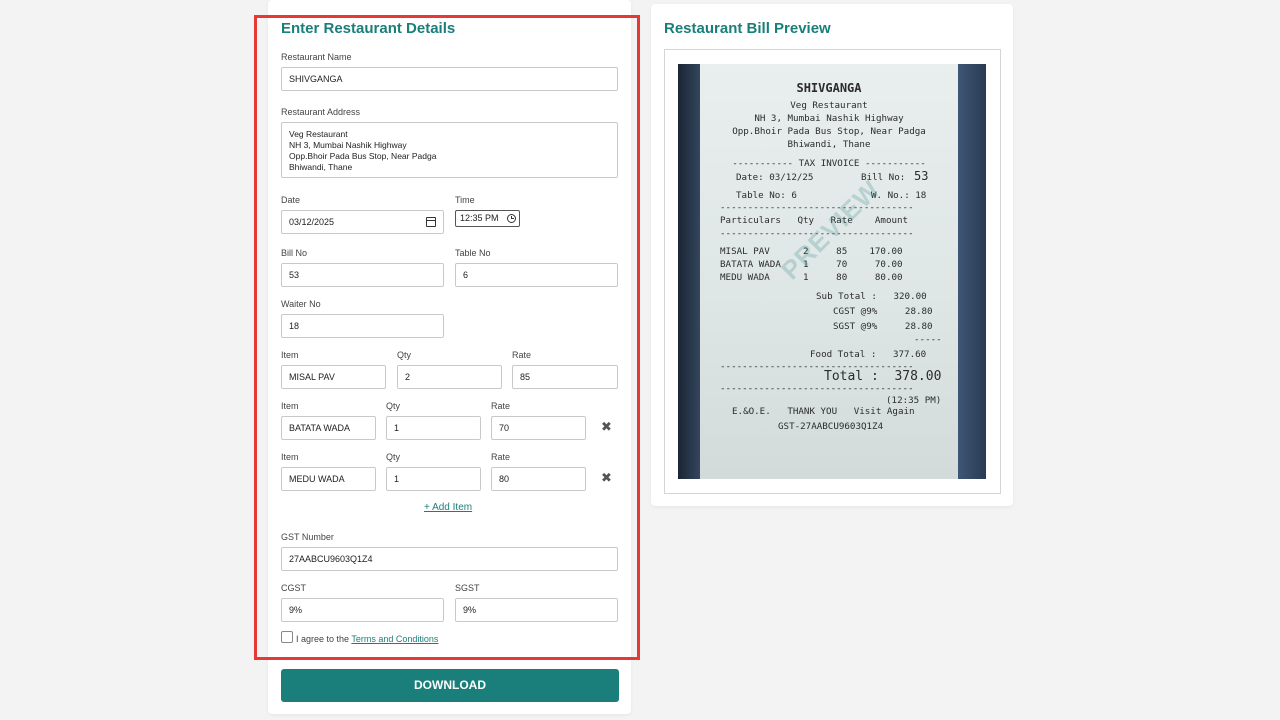 The width and height of the screenshot is (1280, 720). I want to click on download-button: DOWNLOAD, so click(450, 685).